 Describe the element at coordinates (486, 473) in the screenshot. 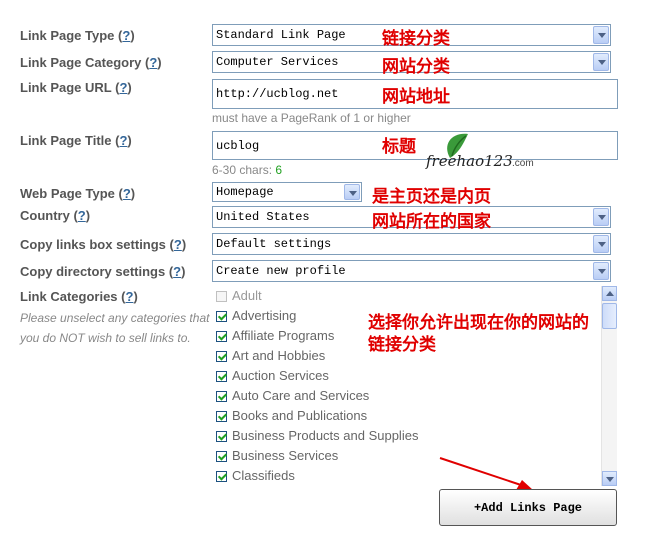

I see `pointer-arrow` at that location.